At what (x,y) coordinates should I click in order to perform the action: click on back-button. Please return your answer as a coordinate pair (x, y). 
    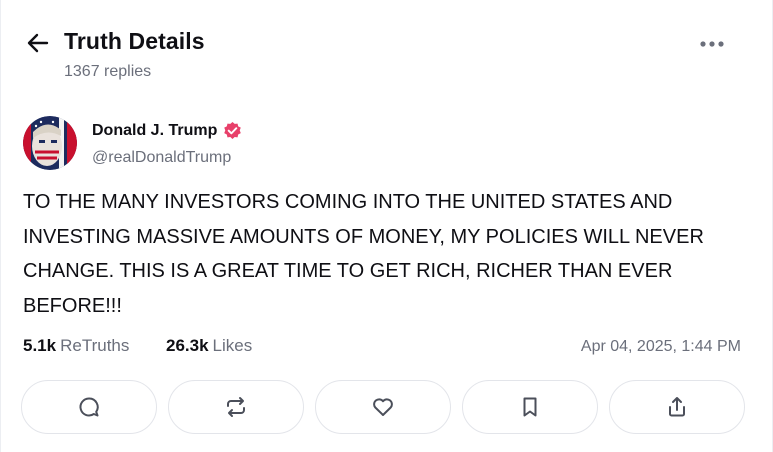
    Looking at the image, I should click on (38, 43).